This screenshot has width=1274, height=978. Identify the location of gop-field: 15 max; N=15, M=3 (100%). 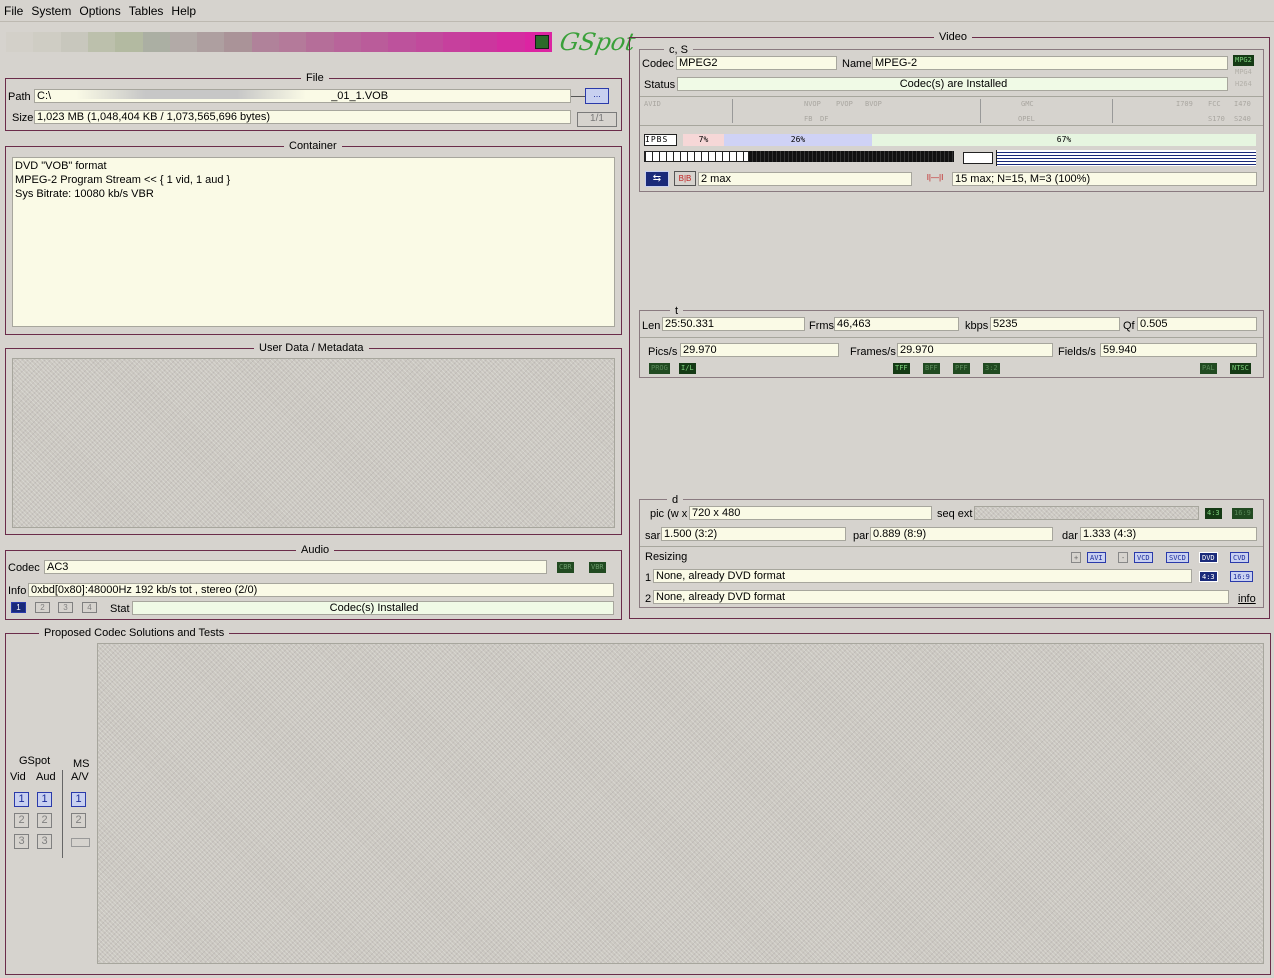
(1104, 179).